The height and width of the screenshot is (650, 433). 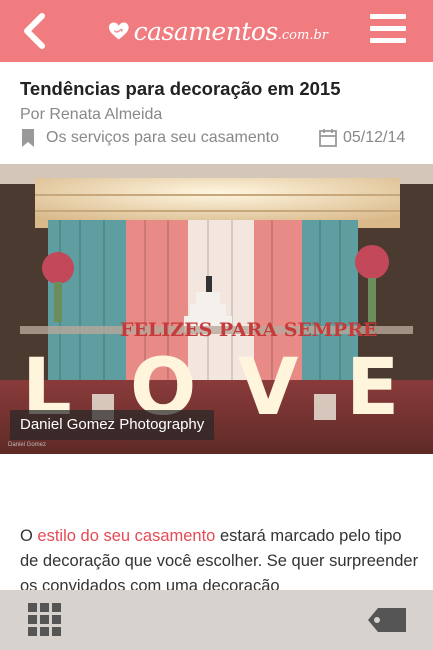 I want to click on top-bar: casamentos .com.br, so click(x=216, y=31).